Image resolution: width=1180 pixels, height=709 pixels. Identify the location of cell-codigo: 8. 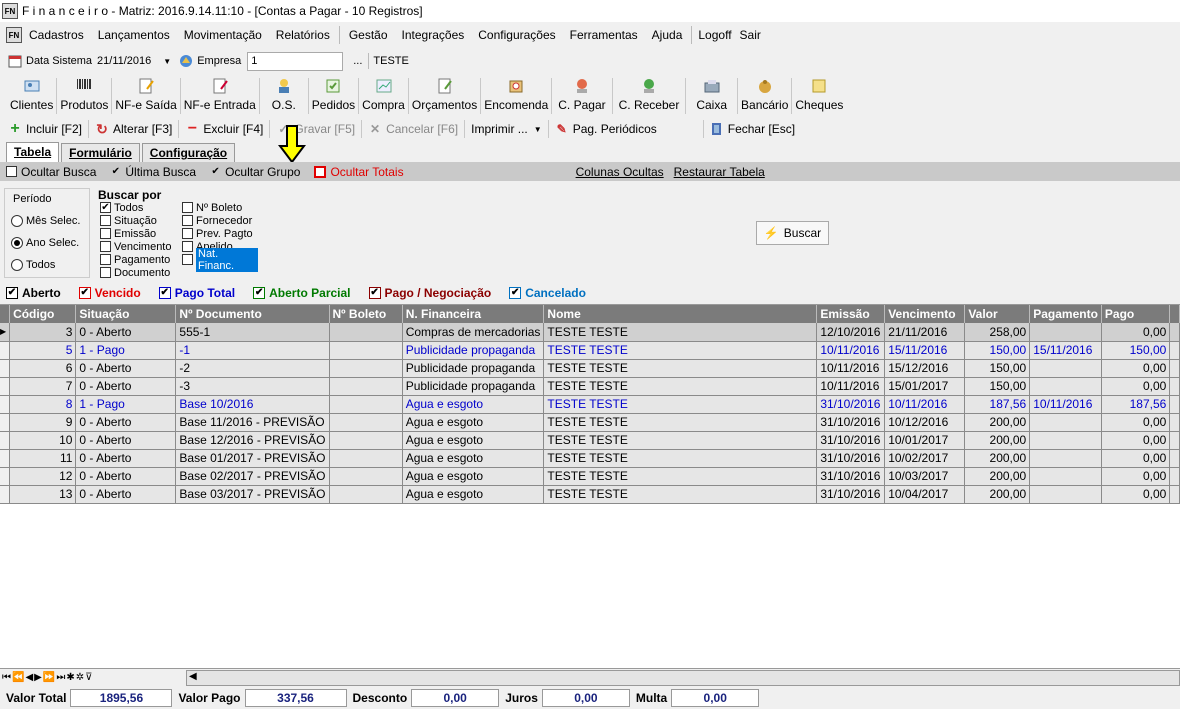
(43, 404).